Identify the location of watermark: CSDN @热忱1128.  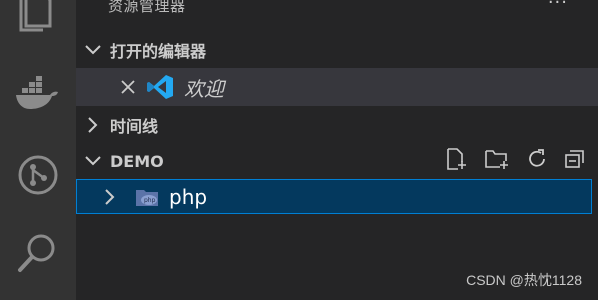
(524, 280).